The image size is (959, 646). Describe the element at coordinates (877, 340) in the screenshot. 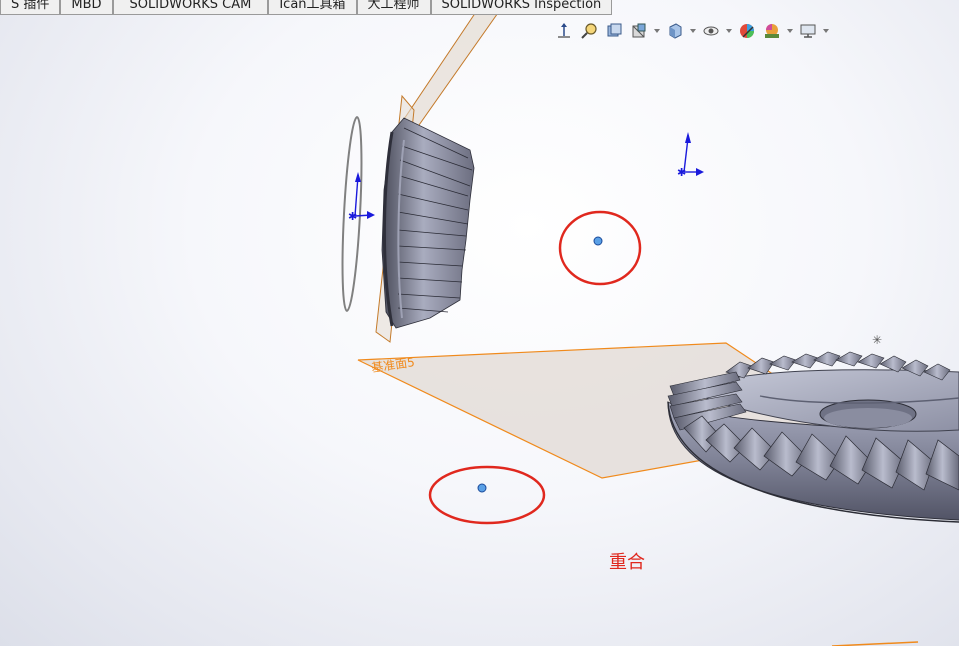

I see `origin-point-icon: ✳` at that location.